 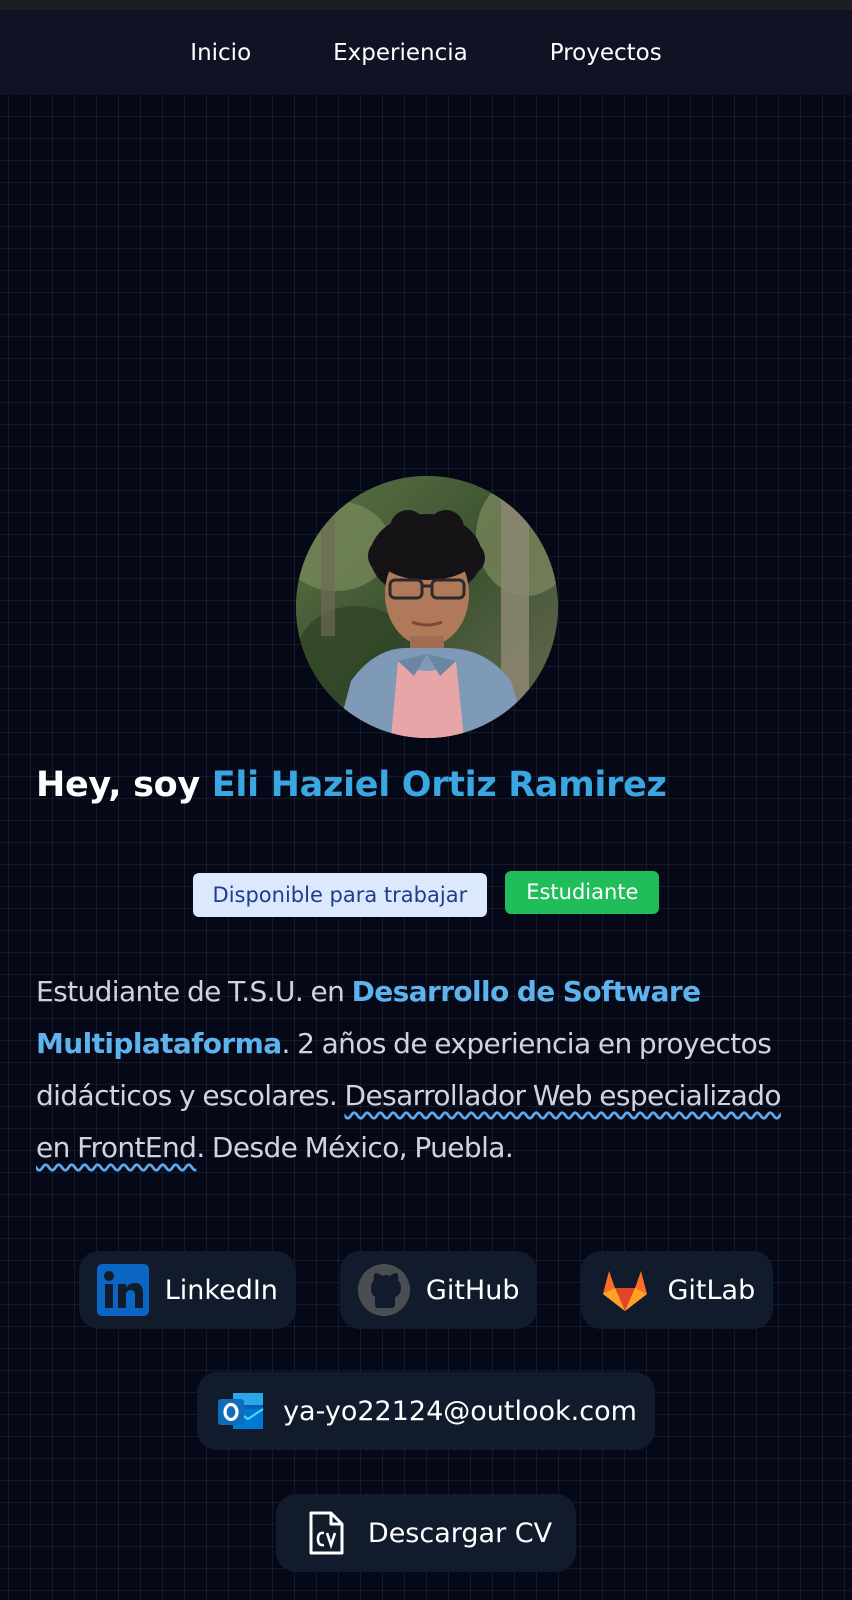 I want to click on gitlab-label: GitLab, so click(x=711, y=1290).